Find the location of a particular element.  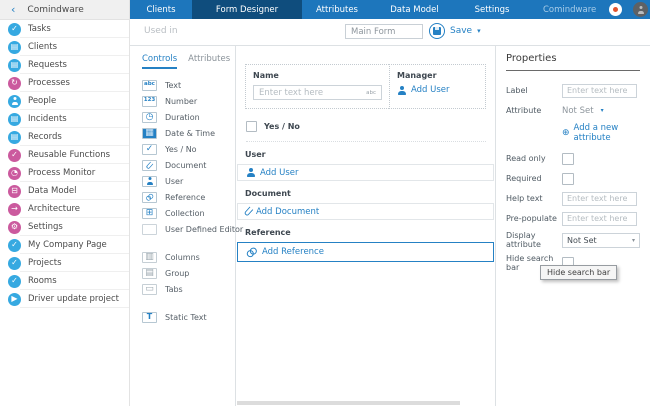

label-input: Enter text here is located at coordinates (599, 90).